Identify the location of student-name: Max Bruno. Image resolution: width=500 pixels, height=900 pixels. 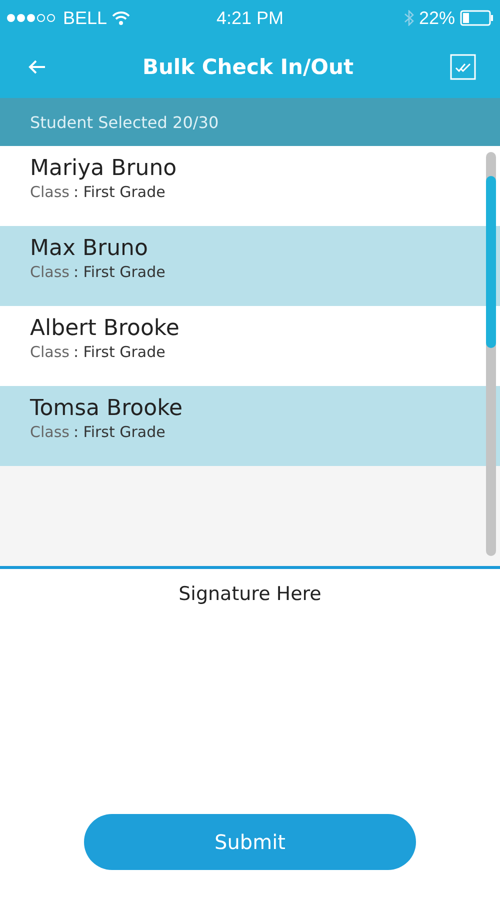
(89, 248).